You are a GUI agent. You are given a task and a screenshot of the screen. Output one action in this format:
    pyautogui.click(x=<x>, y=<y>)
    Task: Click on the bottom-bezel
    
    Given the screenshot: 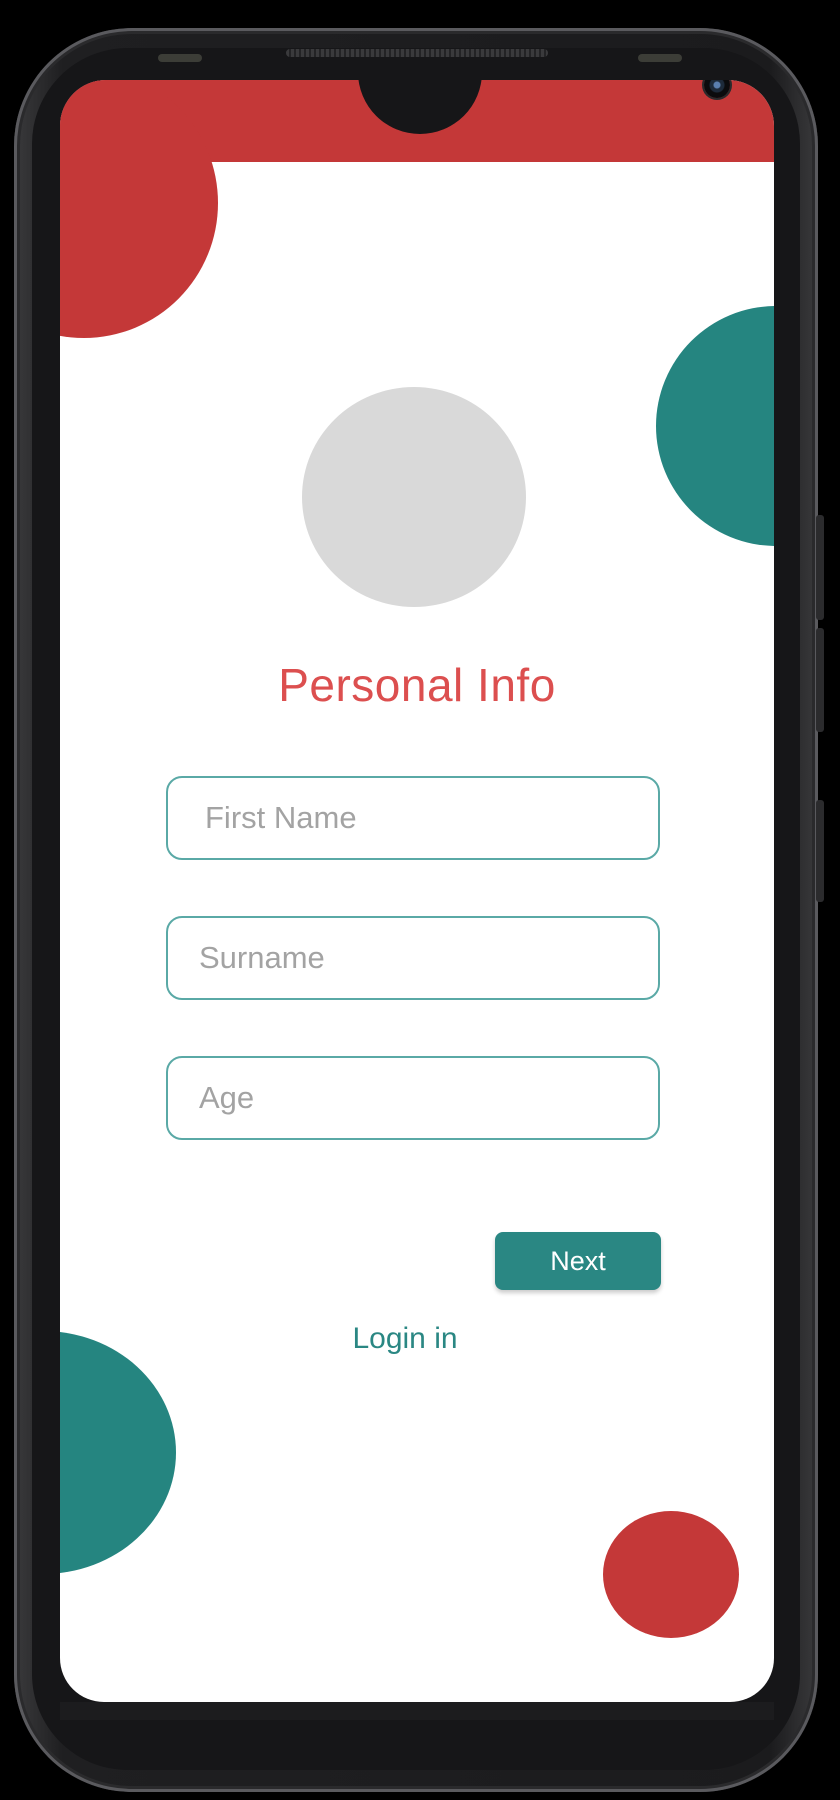 What is the action you would take?
    pyautogui.click(x=417, y=1711)
    